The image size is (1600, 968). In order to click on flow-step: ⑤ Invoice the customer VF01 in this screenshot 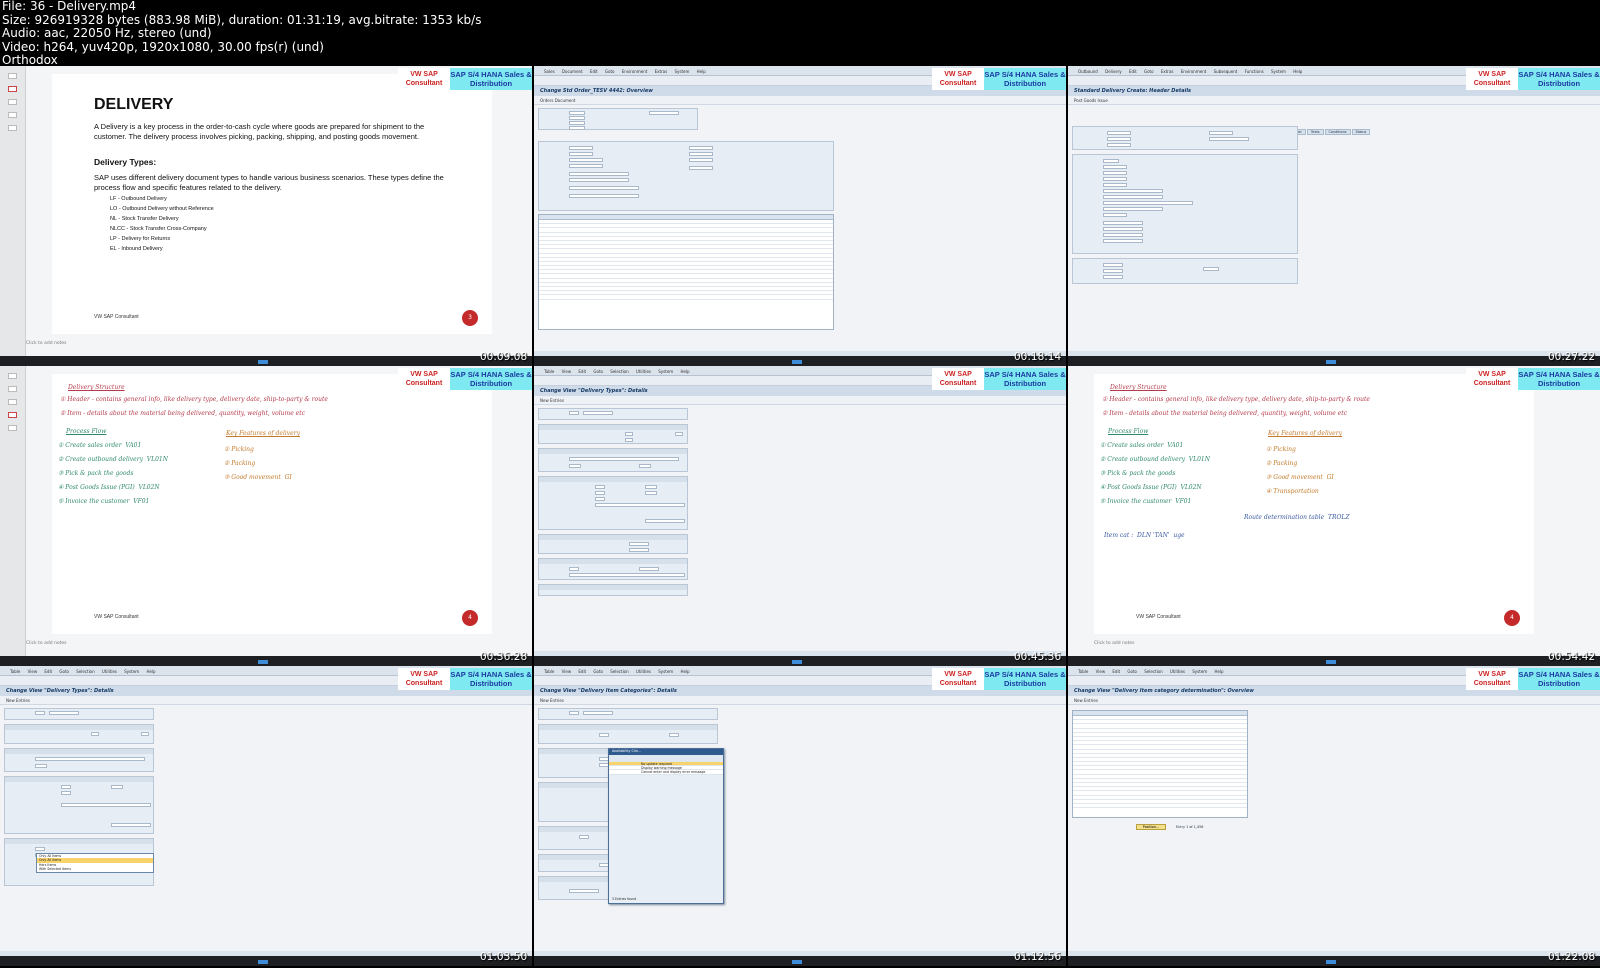, I will do `click(1146, 501)`.